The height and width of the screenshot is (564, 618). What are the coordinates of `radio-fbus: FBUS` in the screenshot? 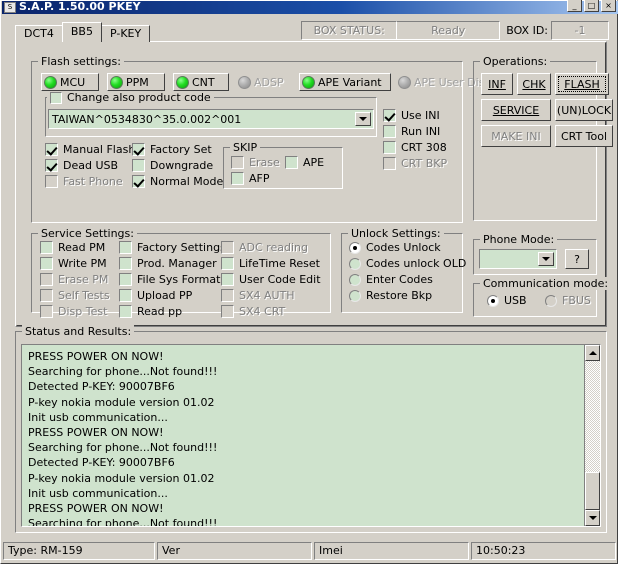 It's located at (568, 300).